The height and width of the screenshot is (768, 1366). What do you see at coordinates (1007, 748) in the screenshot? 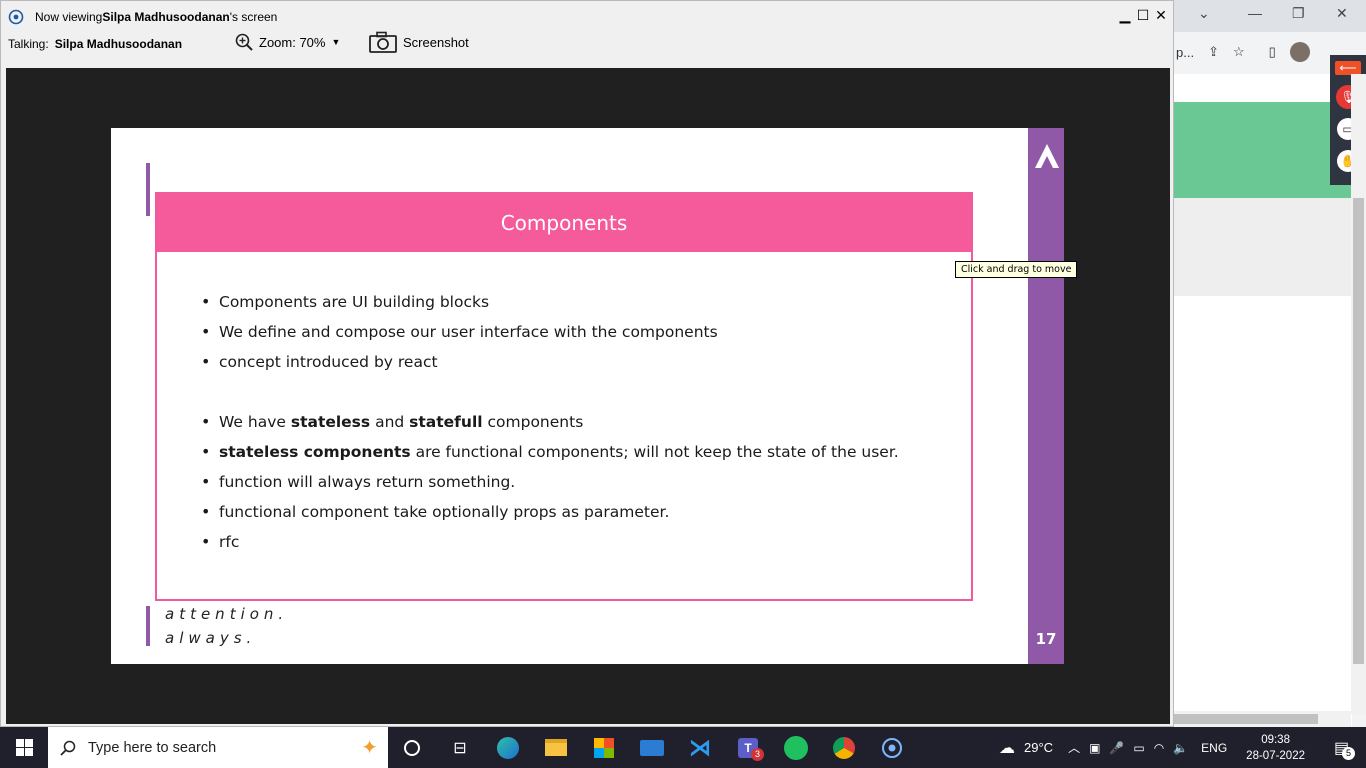
I see `weather-cloud-icon: ☁` at bounding box center [1007, 748].